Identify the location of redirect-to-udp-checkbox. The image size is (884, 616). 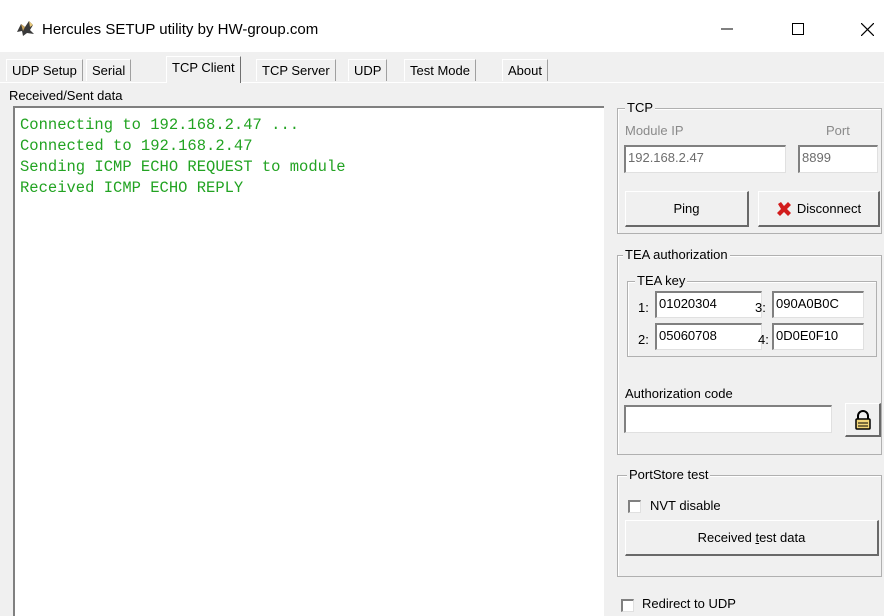
(627, 605).